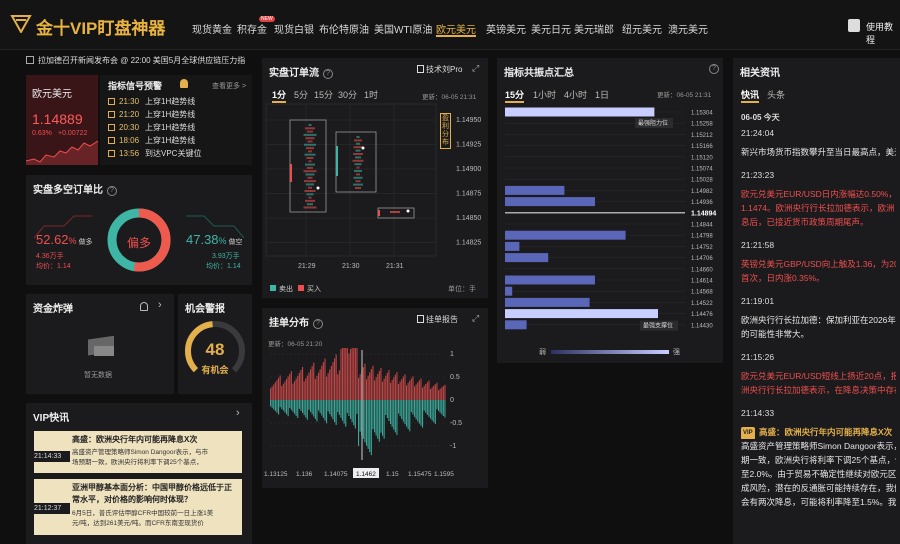  What do you see at coordinates (141, 65) in the screenshot?
I see `news-ticker: 拉加德召开新闻发布会 @ 22:00 美国5月全球供应链压力指` at bounding box center [141, 65].